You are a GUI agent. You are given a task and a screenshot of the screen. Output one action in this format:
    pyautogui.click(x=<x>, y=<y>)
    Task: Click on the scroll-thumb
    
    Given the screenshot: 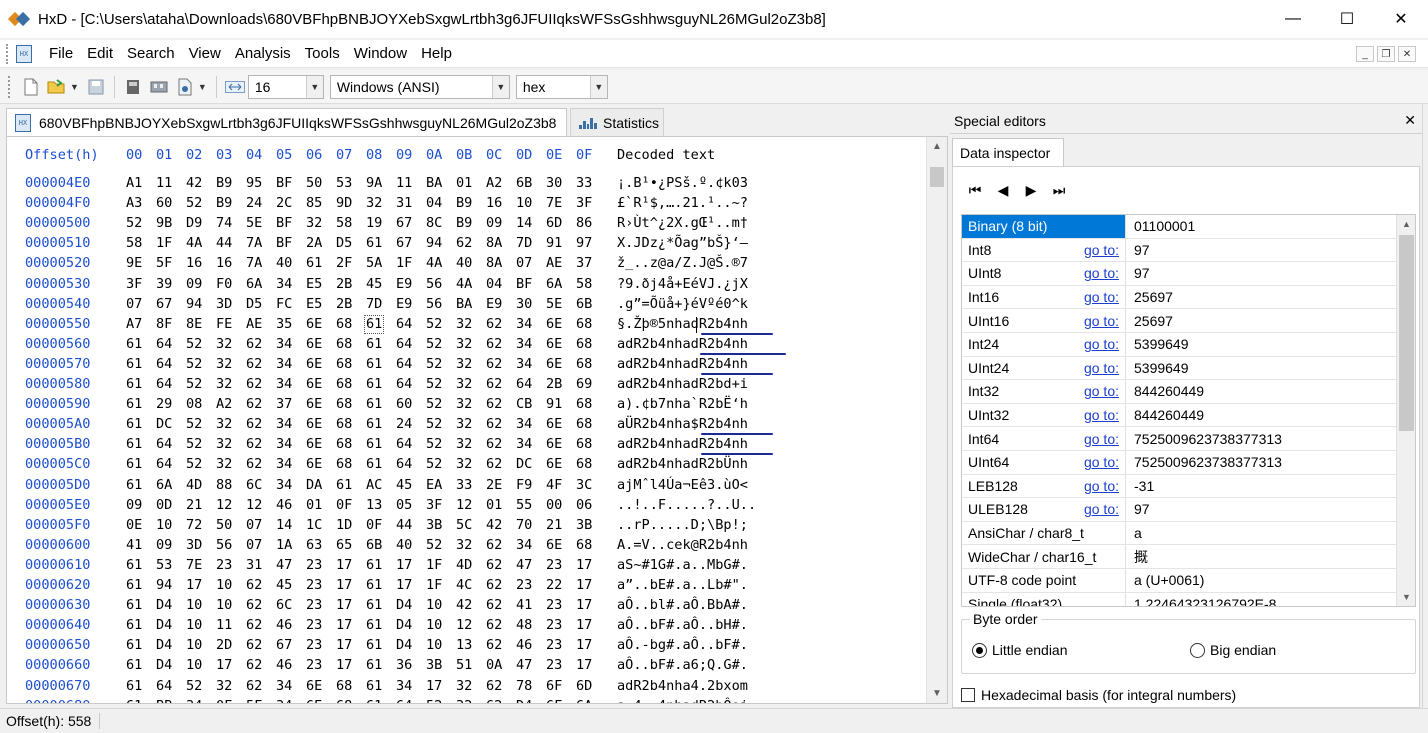 What is the action you would take?
    pyautogui.click(x=937, y=177)
    